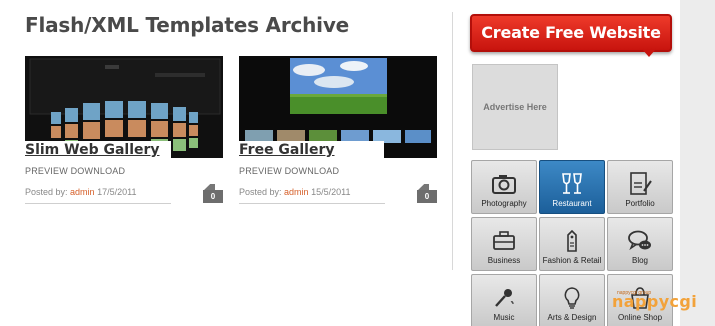 The width and height of the screenshot is (715, 326). What do you see at coordinates (697, 163) in the screenshot?
I see `sidebar-gutter` at bounding box center [697, 163].